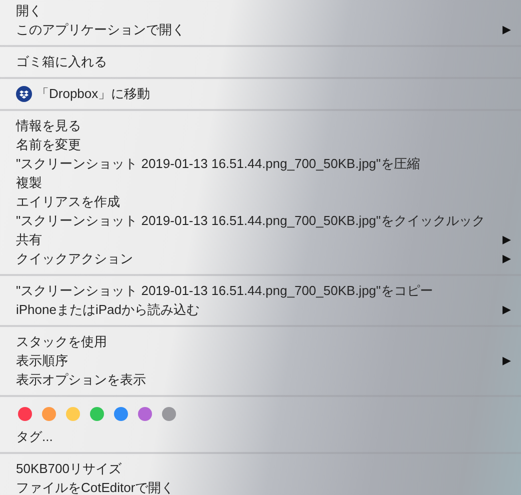 Image resolution: width=521 pixels, height=495 pixels. Describe the element at coordinates (263, 379) in the screenshot. I see `menu-item: 表示オプションを表示` at that location.